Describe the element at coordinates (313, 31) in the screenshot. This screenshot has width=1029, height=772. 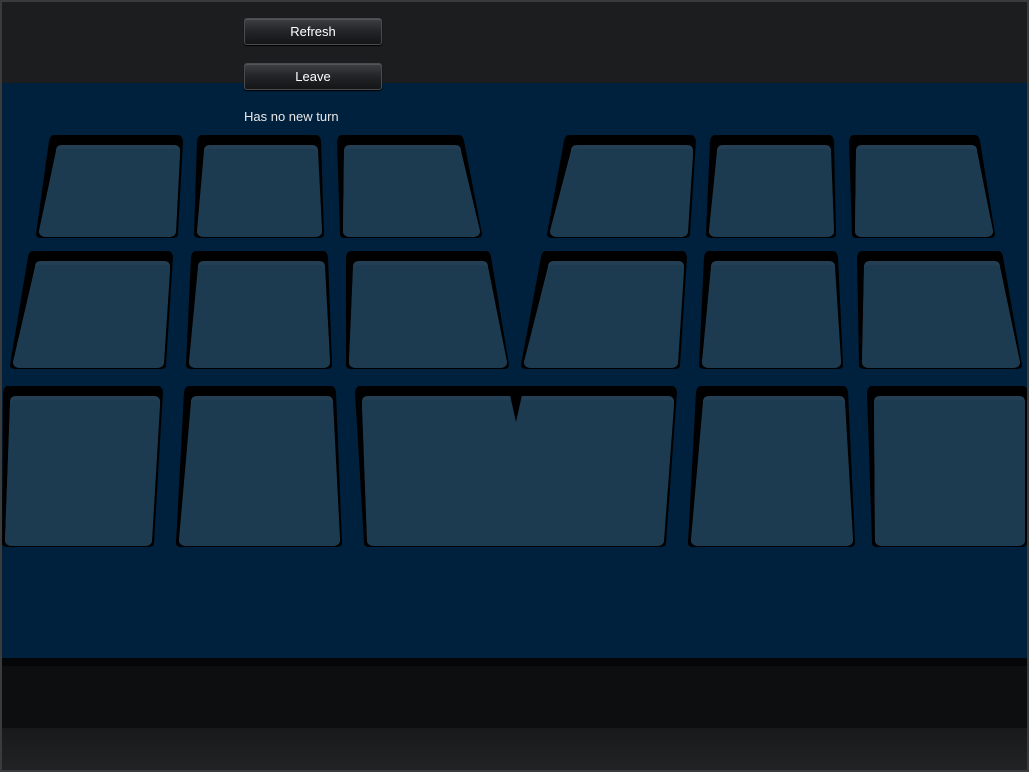
I see `refresh-button: Refresh` at that location.